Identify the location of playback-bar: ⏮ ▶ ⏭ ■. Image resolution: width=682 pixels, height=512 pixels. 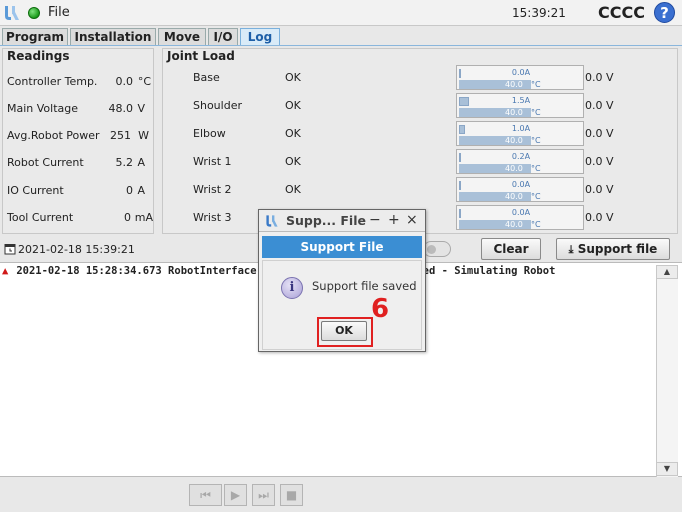
(341, 495).